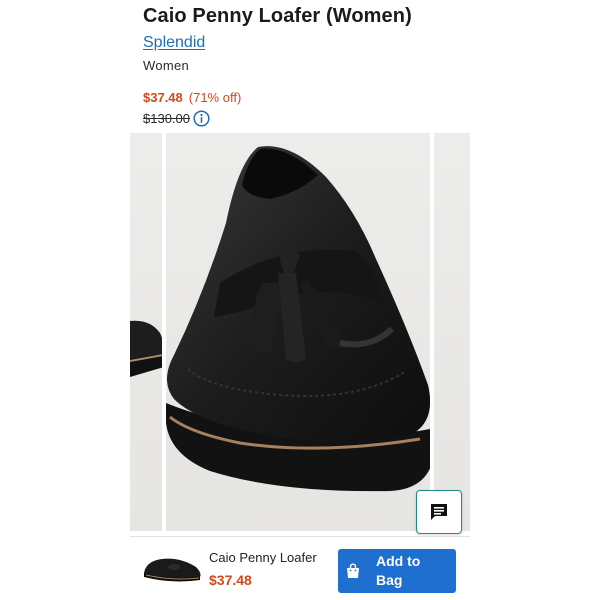 The width and height of the screenshot is (600, 600). I want to click on original-price: $130.00, so click(166, 118).